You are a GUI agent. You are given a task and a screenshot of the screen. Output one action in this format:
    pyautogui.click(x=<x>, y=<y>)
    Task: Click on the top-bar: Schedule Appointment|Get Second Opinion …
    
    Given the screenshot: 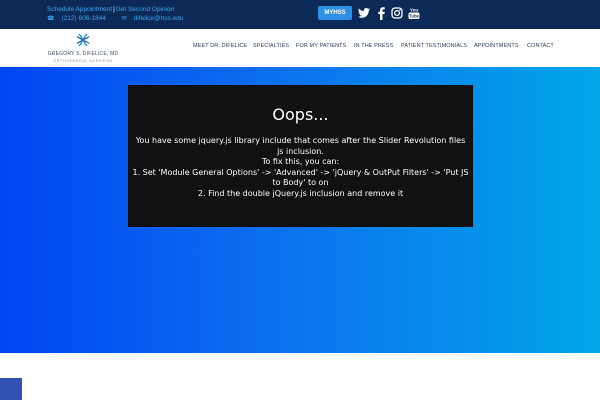 What is the action you would take?
    pyautogui.click(x=300, y=14)
    